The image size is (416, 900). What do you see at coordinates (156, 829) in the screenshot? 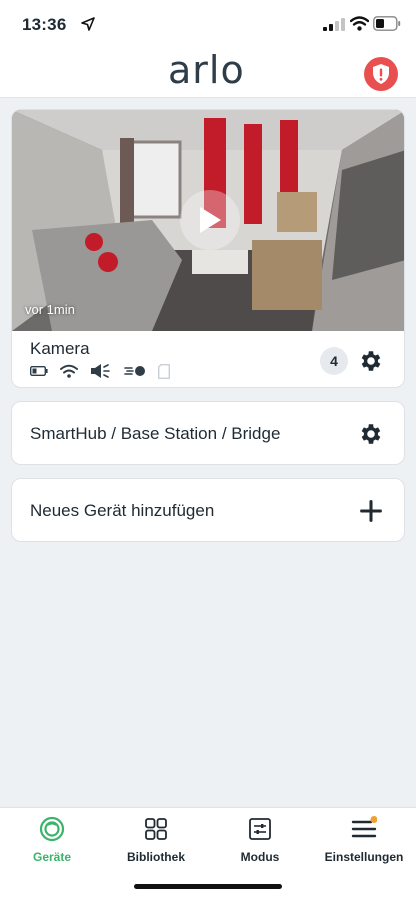
I see `library-icon` at bounding box center [156, 829].